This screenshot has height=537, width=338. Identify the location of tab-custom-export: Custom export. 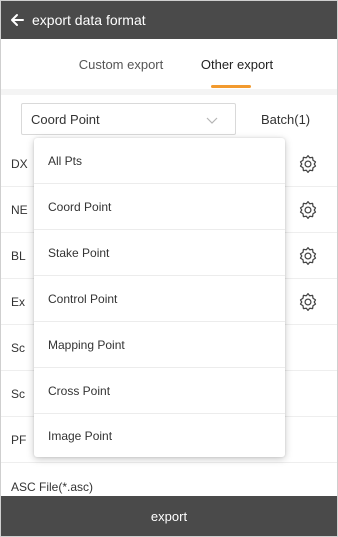
(121, 64).